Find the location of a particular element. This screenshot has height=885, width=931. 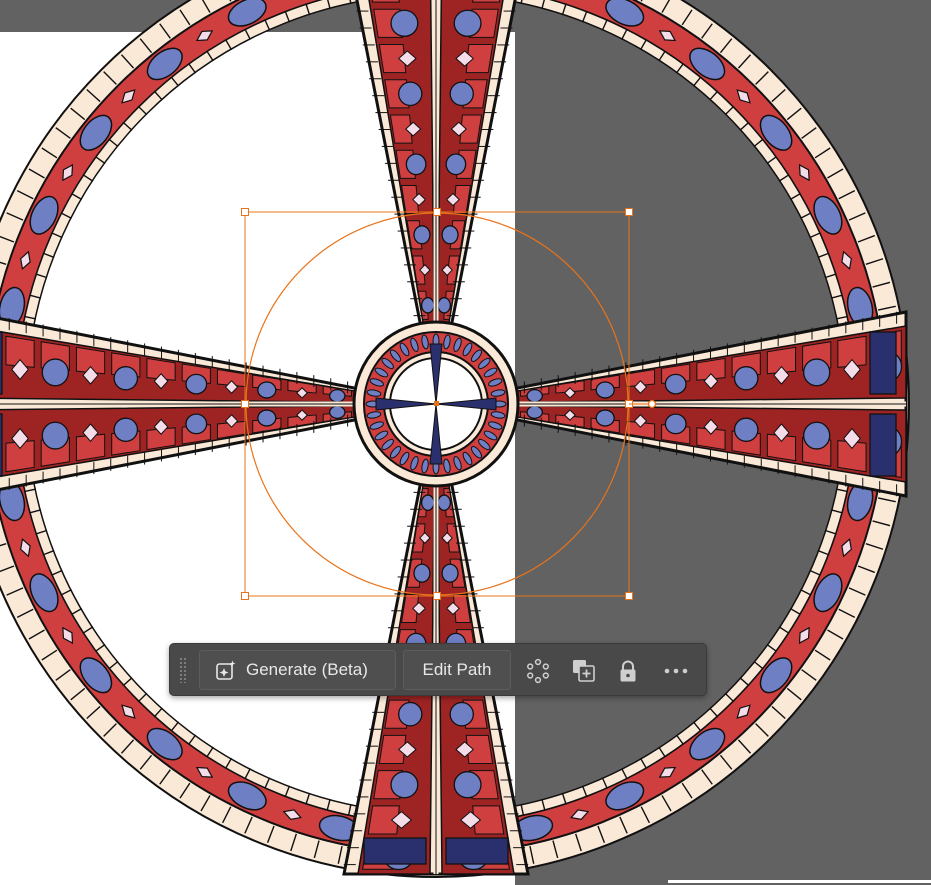

repeat-radial-icon is located at coordinates (538, 671).